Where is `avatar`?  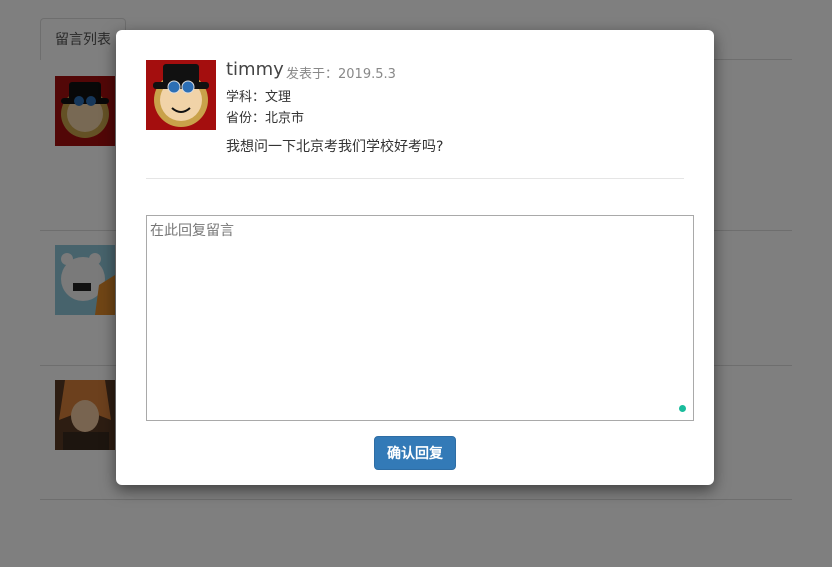
avatar is located at coordinates (181, 95).